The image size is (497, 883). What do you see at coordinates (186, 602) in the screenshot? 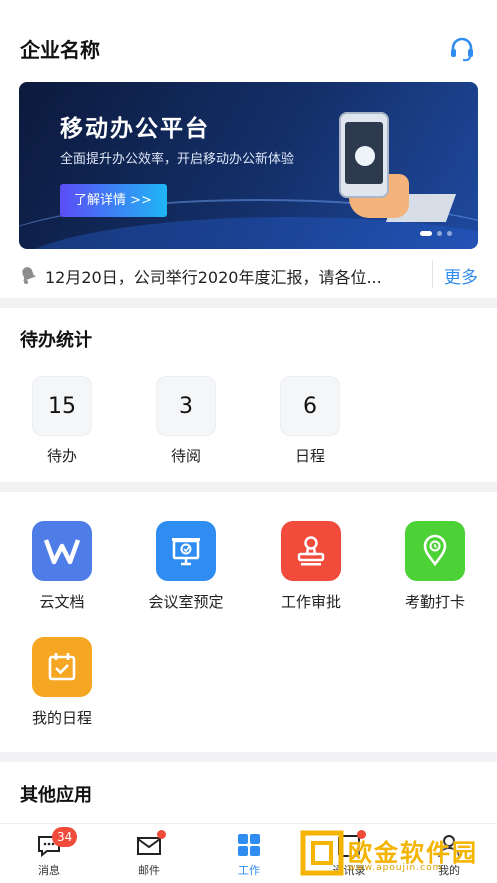
I see `app-label: 会议室预定` at bounding box center [186, 602].